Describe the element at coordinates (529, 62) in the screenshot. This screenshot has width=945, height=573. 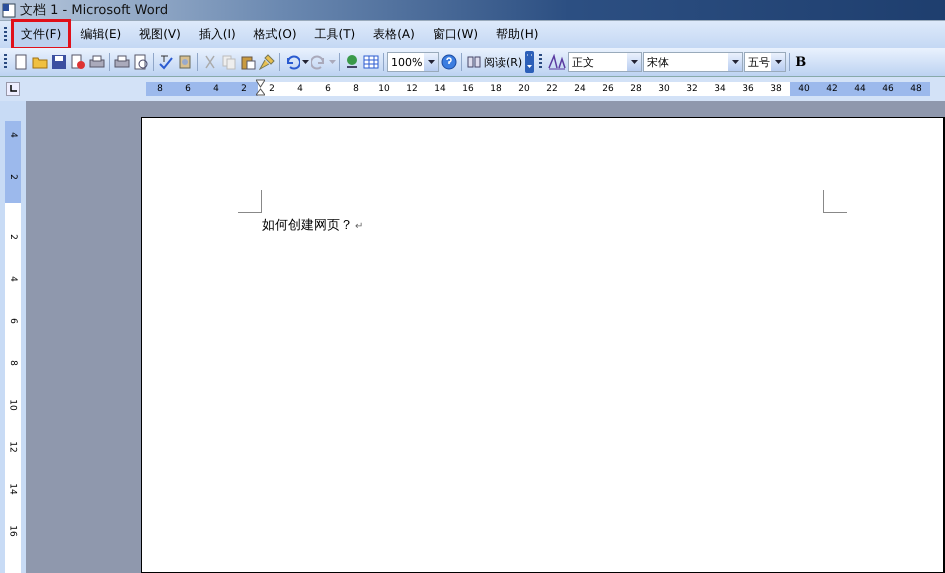
I see `toolbar-options-icon` at that location.